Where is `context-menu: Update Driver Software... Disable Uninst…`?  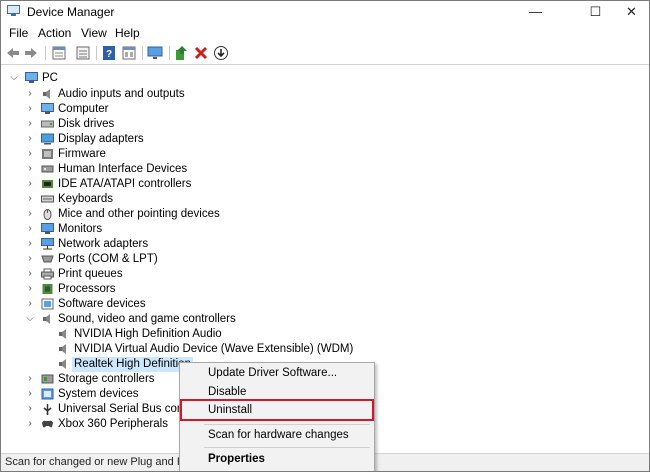
context-menu: Update Driver Software... Disable Uninst… is located at coordinates (277, 416).